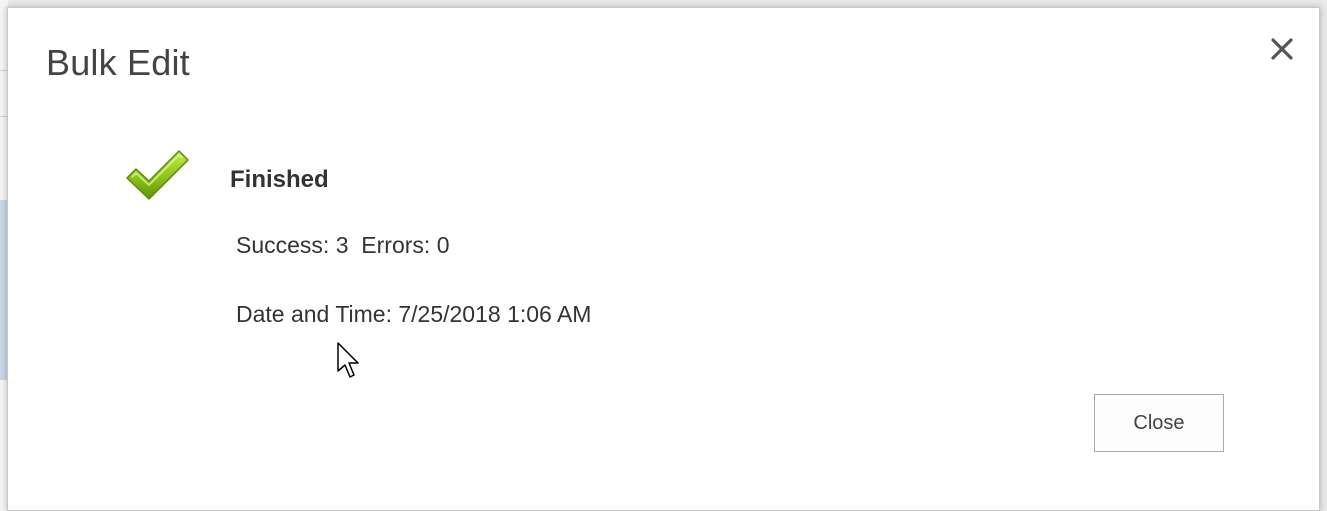  I want to click on errors-count: 0, so click(443, 245).